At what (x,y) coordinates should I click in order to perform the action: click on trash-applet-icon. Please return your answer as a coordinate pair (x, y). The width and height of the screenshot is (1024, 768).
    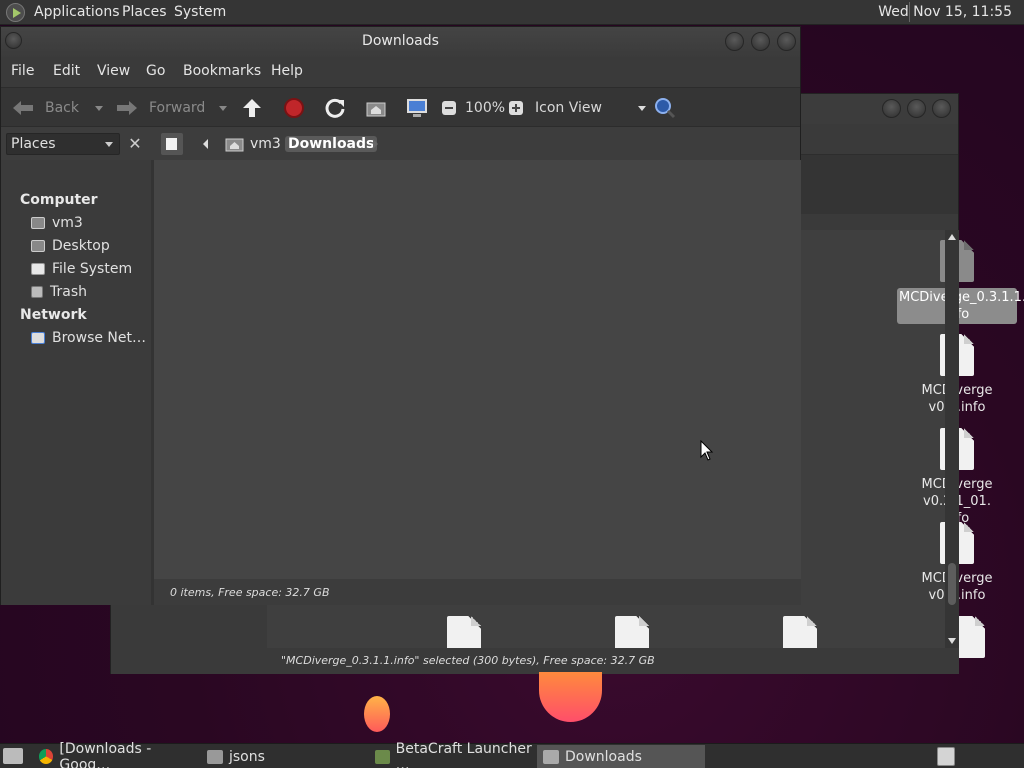
    Looking at the image, I should click on (946, 756).